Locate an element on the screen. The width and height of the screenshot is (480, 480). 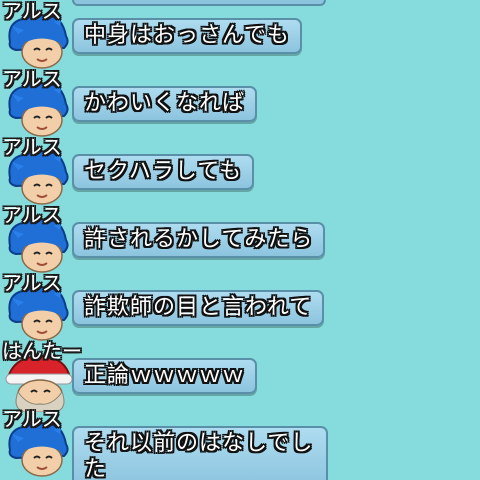
message-text: 許されるかしてみたら is located at coordinates (199, 239).